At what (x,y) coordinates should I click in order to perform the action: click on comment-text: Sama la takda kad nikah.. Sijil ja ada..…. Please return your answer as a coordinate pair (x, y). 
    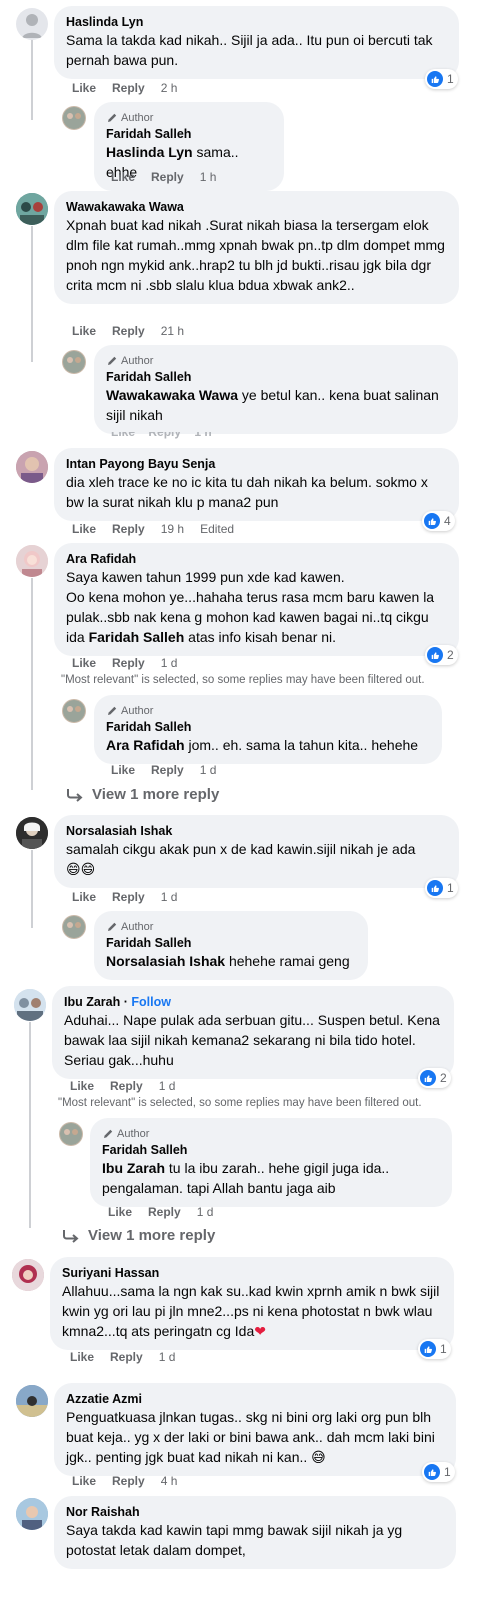
    Looking at the image, I should click on (249, 50).